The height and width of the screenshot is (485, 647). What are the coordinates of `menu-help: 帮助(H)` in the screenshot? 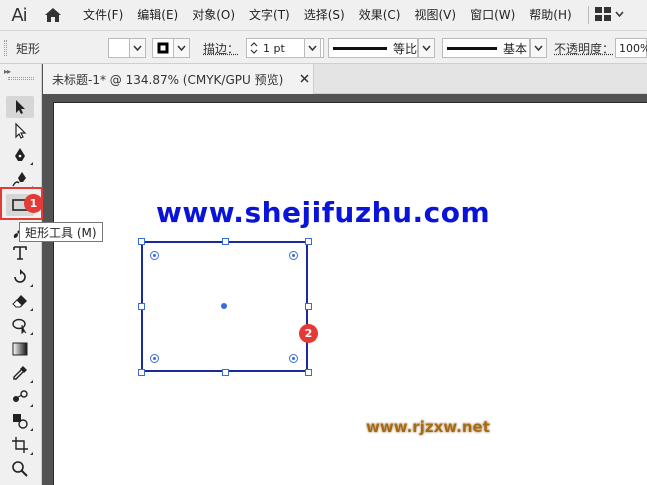 It's located at (550, 15).